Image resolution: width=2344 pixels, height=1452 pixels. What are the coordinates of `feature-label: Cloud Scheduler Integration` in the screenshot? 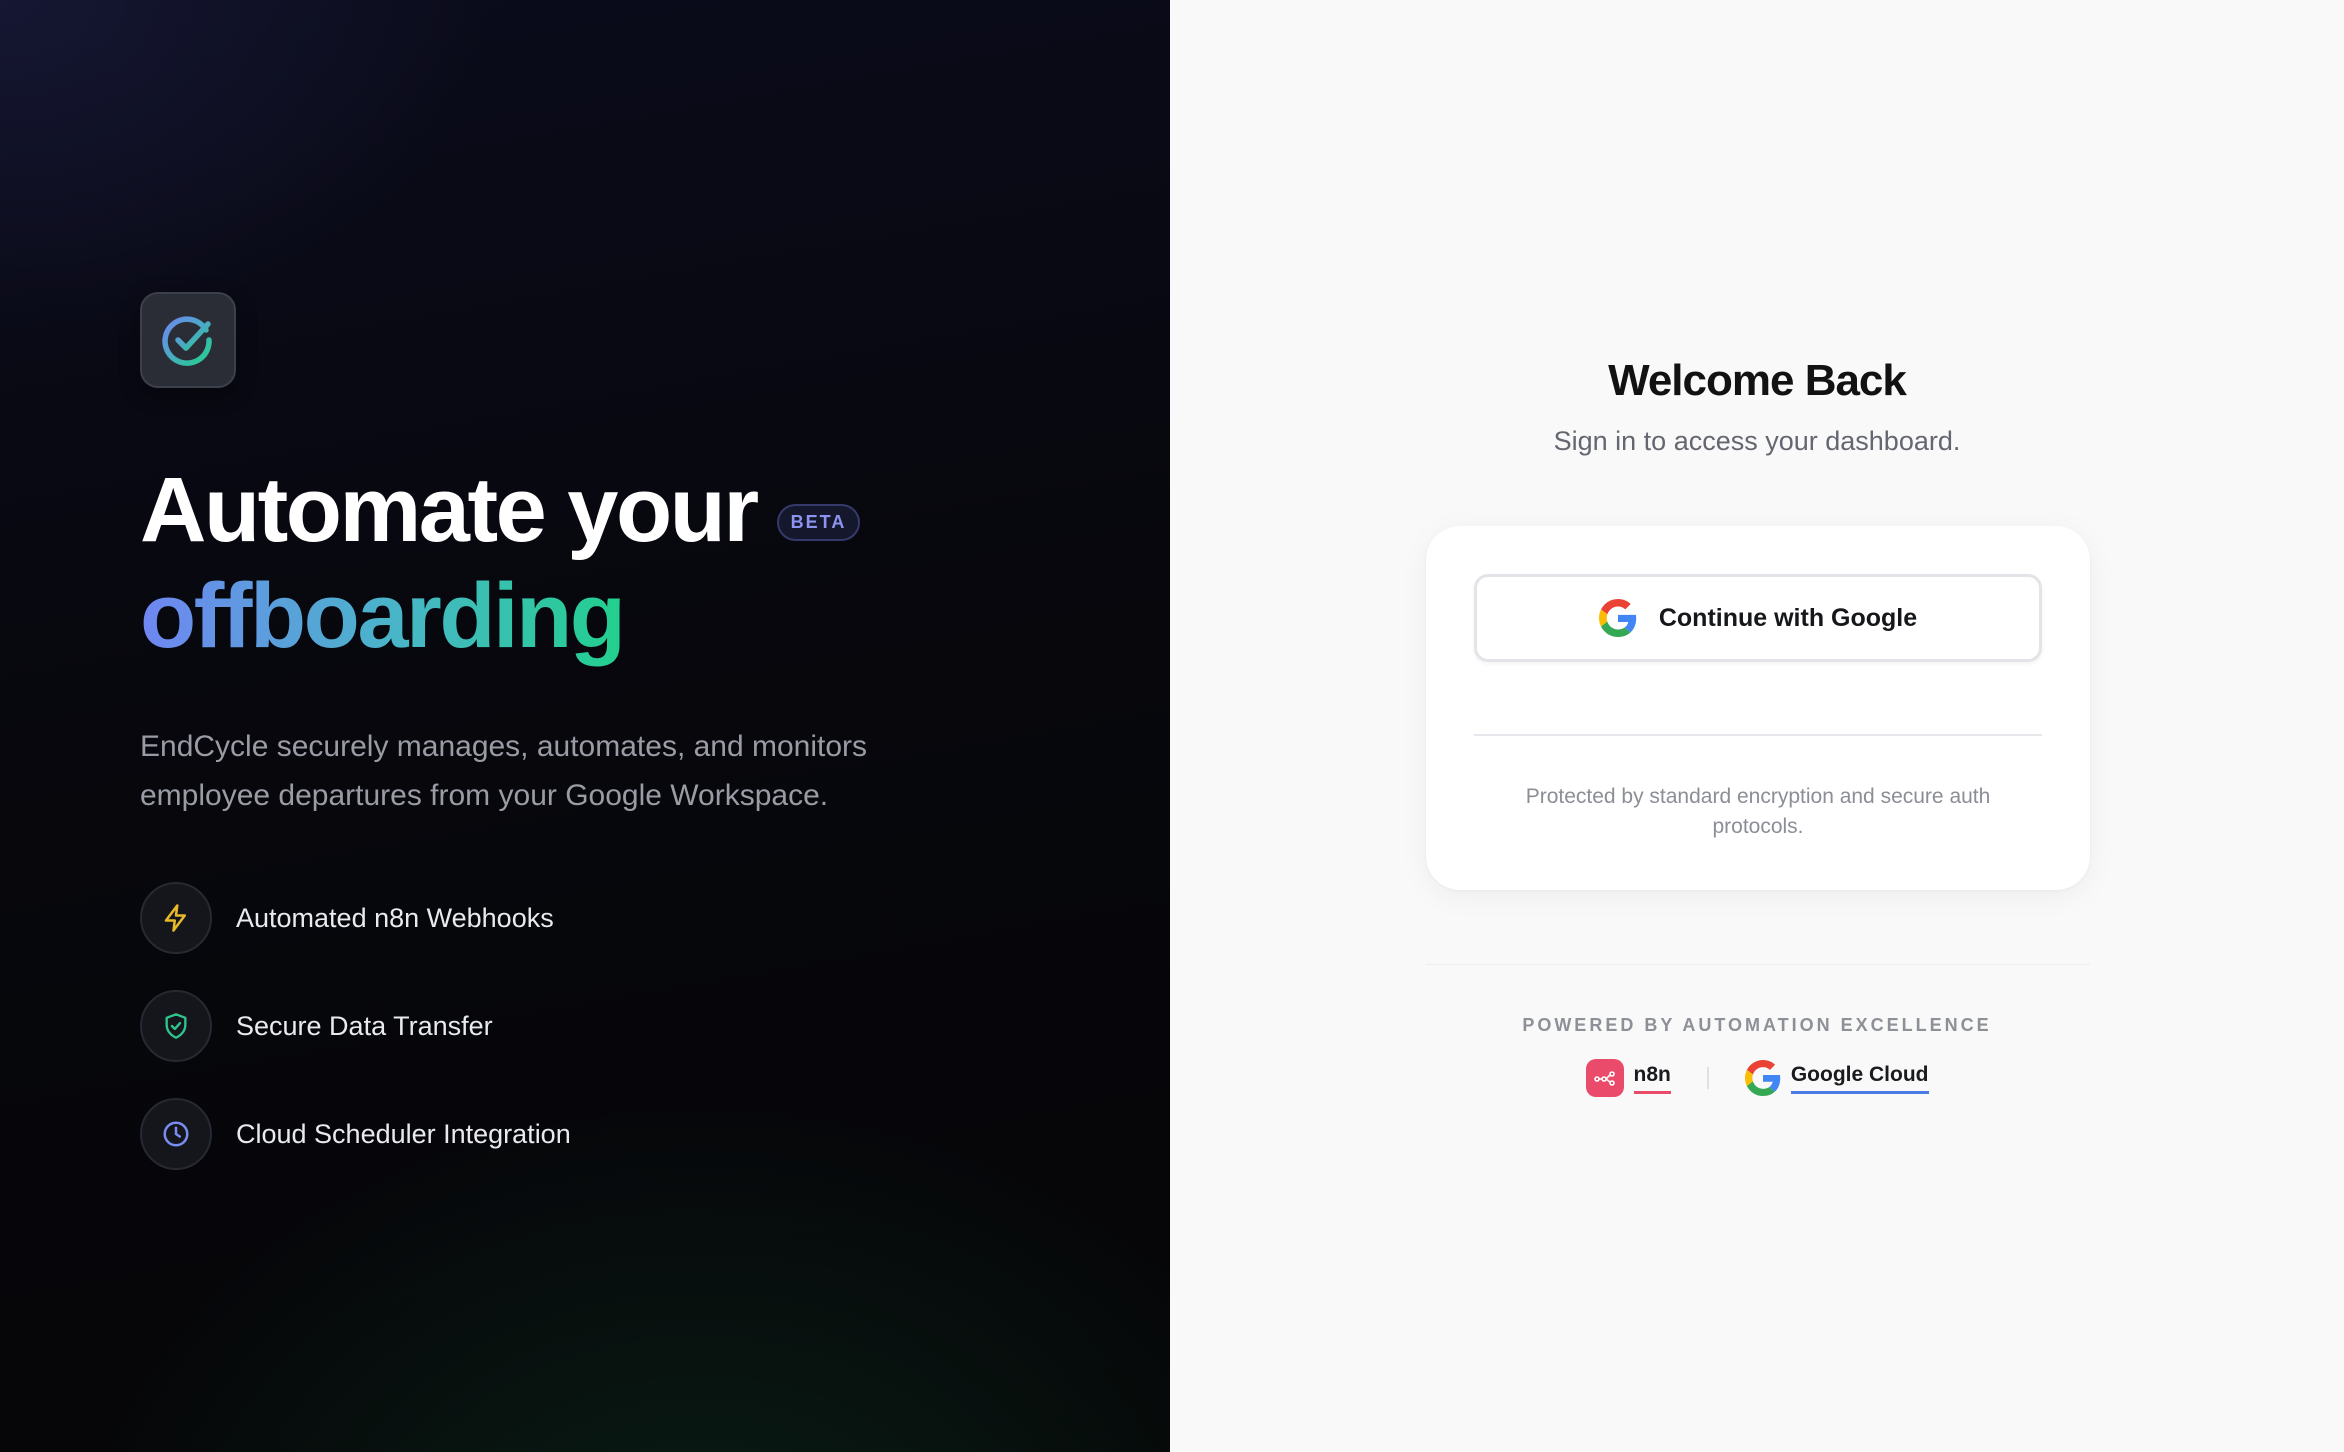 It's located at (403, 1133).